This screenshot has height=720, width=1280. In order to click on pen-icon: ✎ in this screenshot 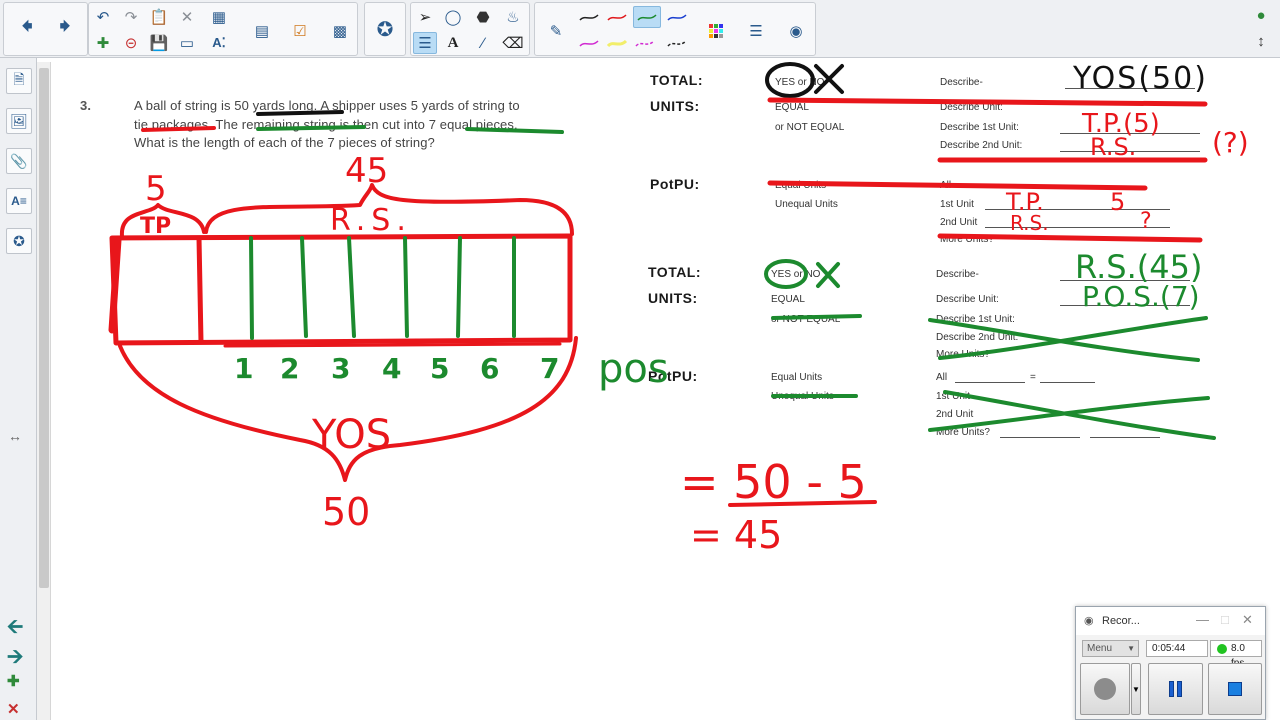, I will do `click(556, 31)`.